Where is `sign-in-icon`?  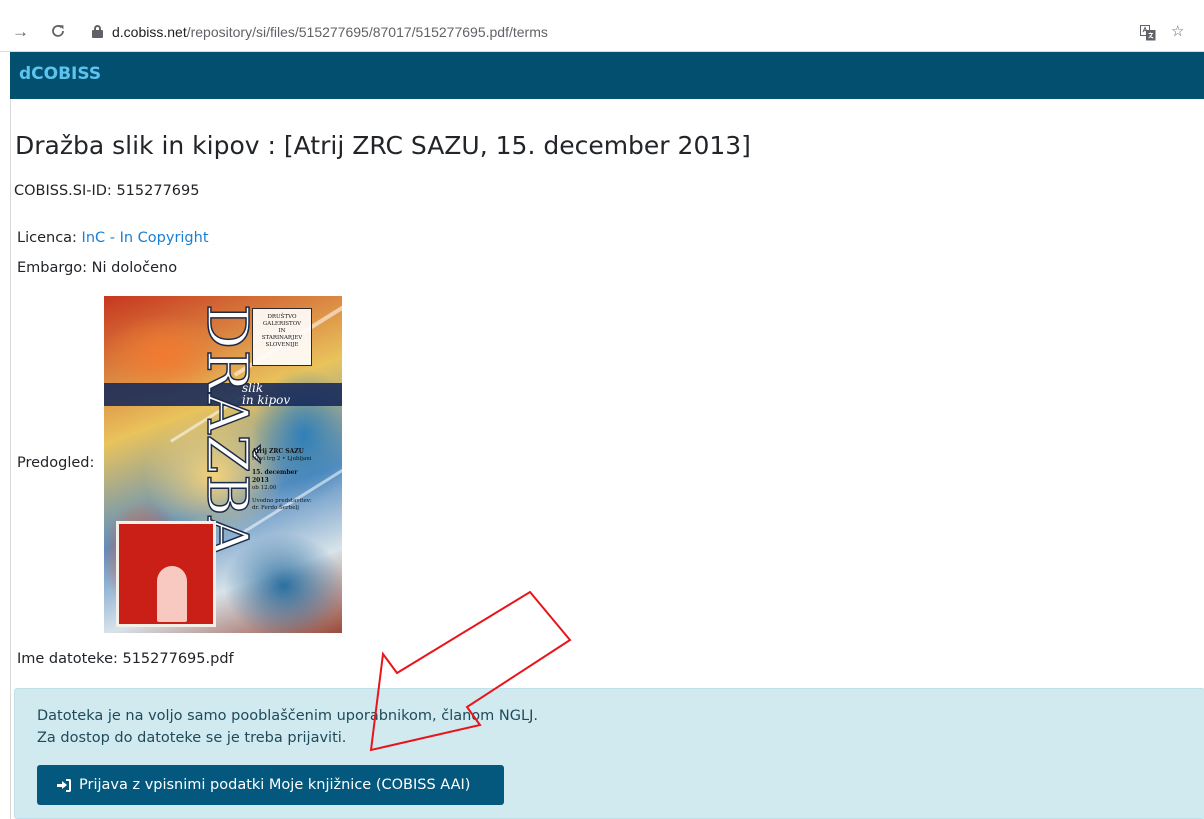 sign-in-icon is located at coordinates (64, 785).